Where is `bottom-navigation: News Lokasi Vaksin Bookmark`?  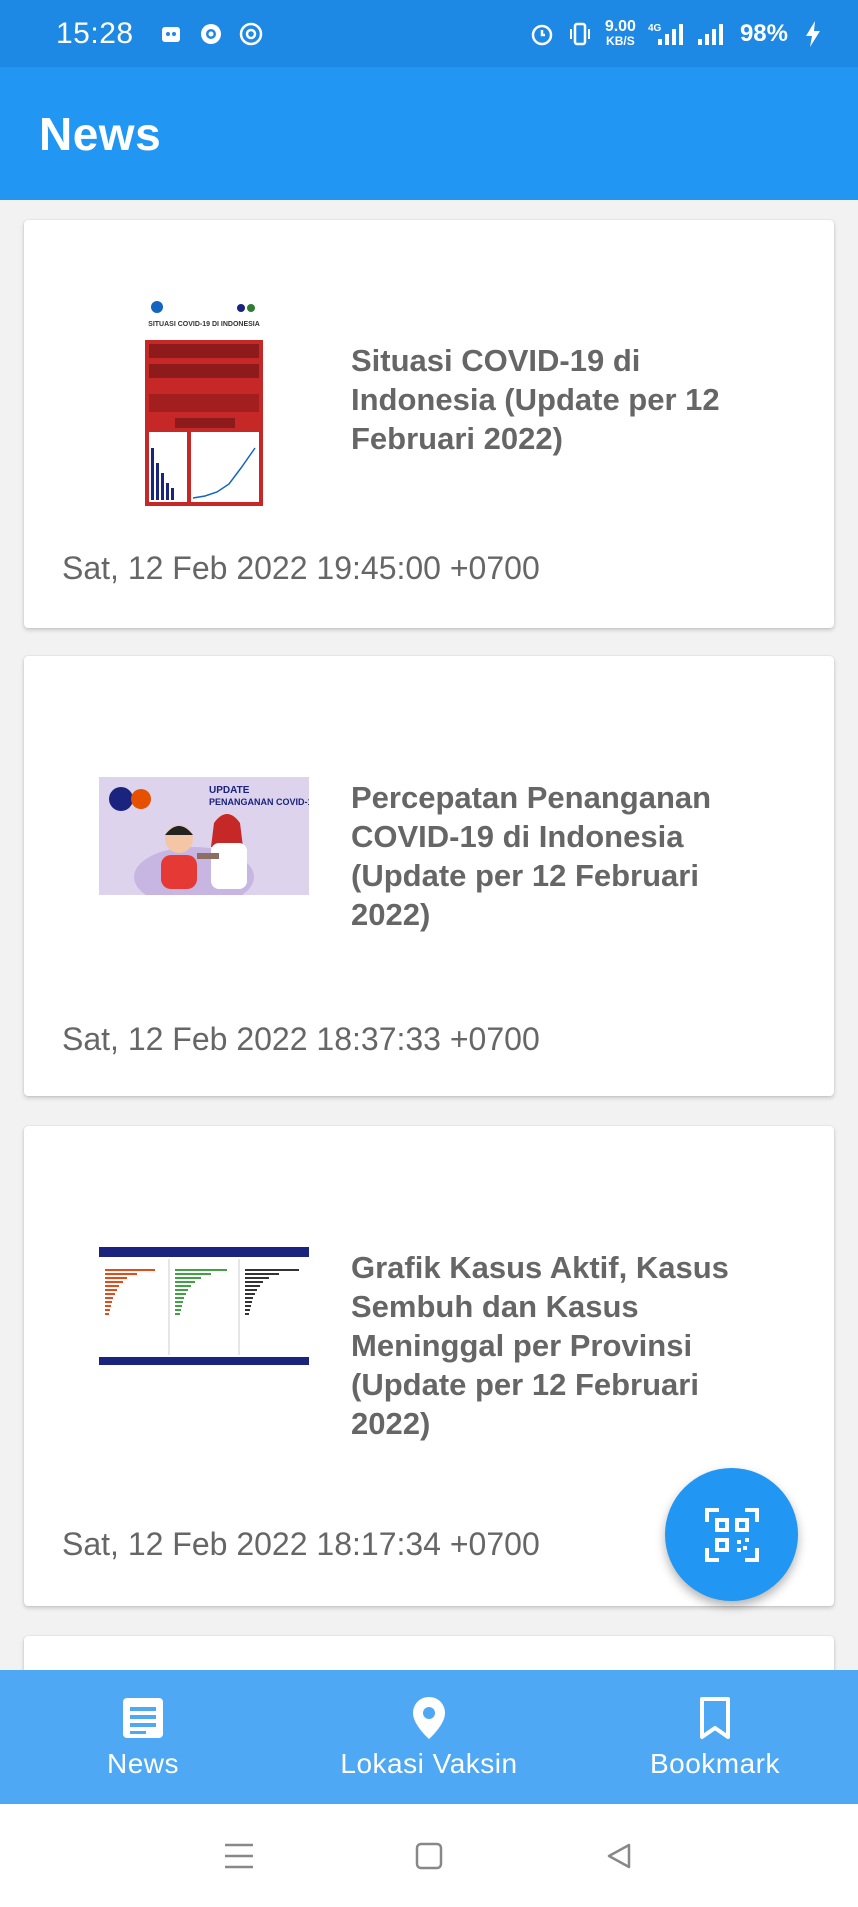 bottom-navigation: News Lokasi Vaksin Bookmark is located at coordinates (429, 1737).